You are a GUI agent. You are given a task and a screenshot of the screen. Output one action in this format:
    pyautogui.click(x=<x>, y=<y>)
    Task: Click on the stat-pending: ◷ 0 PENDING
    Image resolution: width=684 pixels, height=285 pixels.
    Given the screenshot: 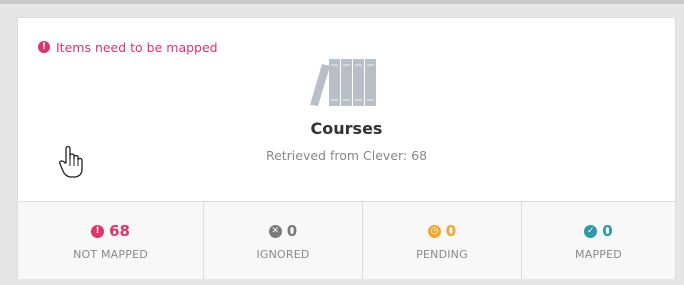 What is the action you would take?
    pyautogui.click(x=441, y=240)
    